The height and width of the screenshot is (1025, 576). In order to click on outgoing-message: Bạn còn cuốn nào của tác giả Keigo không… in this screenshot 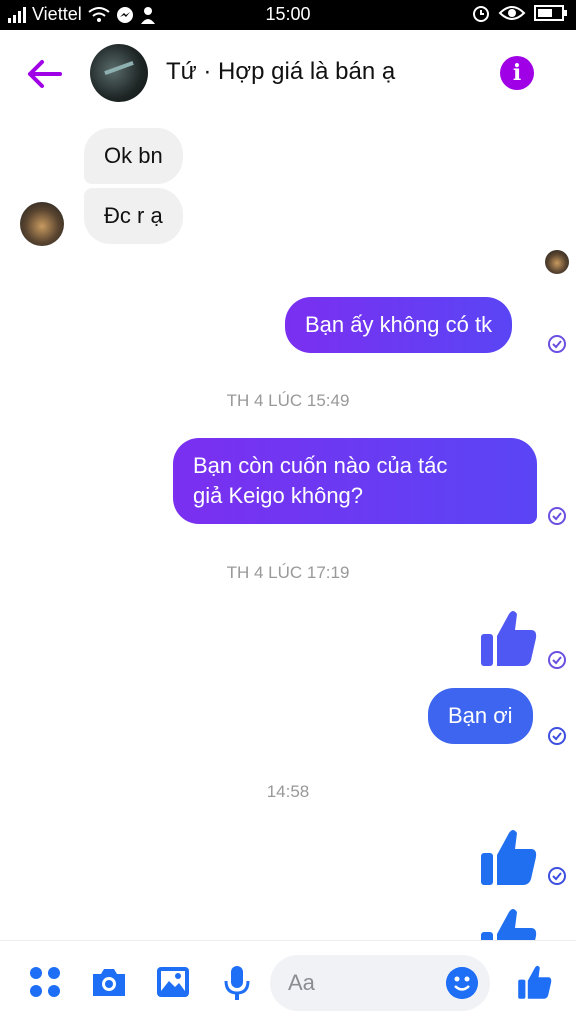, I will do `click(355, 481)`.